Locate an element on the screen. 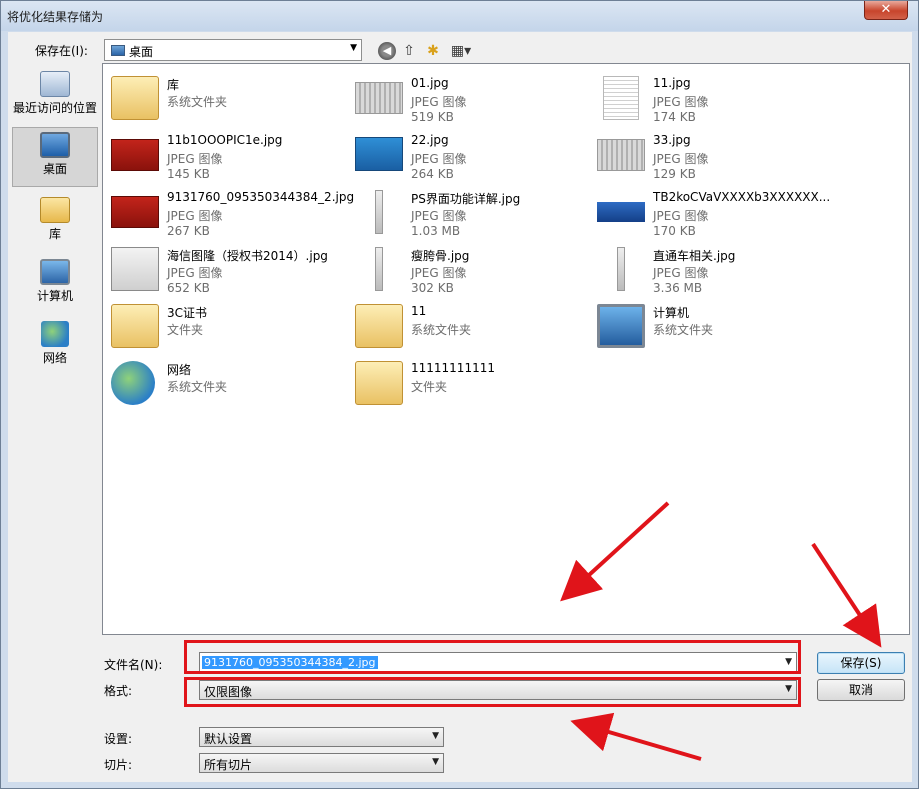 The height and width of the screenshot is (789, 919). annotation-arrow-center is located at coordinates (615, 551).